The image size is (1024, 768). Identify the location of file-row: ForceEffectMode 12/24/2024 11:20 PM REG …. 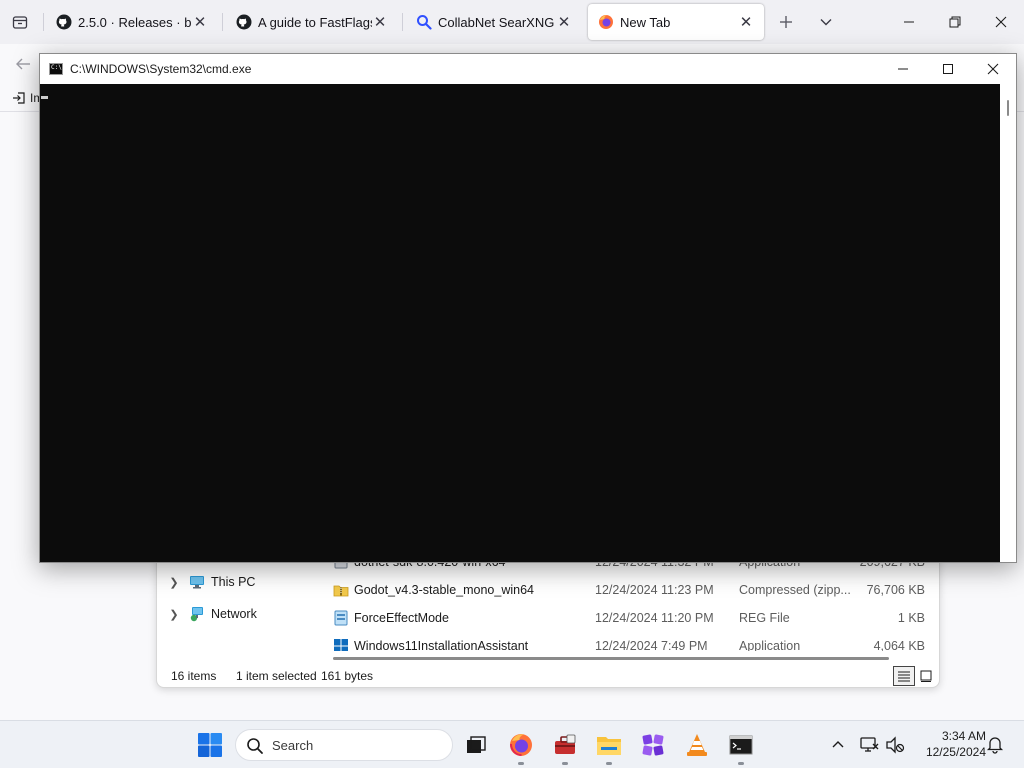
(627, 618).